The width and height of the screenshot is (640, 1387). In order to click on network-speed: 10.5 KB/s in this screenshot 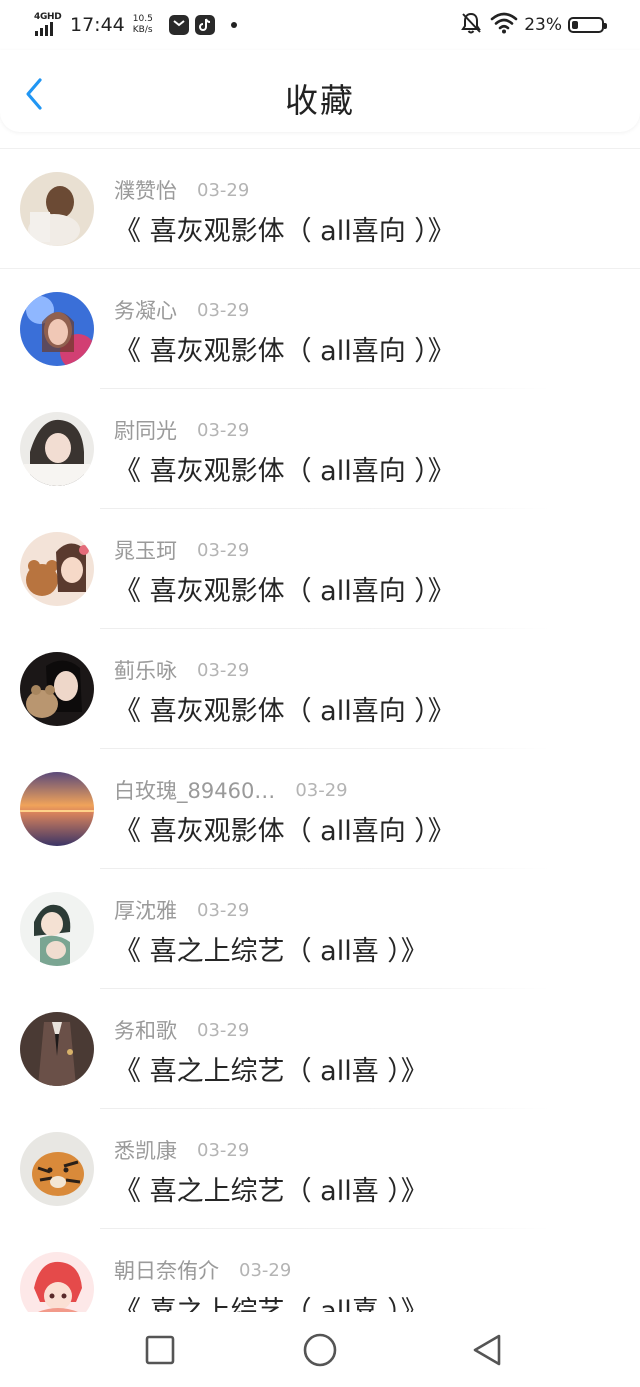, I will do `click(142, 24)`.